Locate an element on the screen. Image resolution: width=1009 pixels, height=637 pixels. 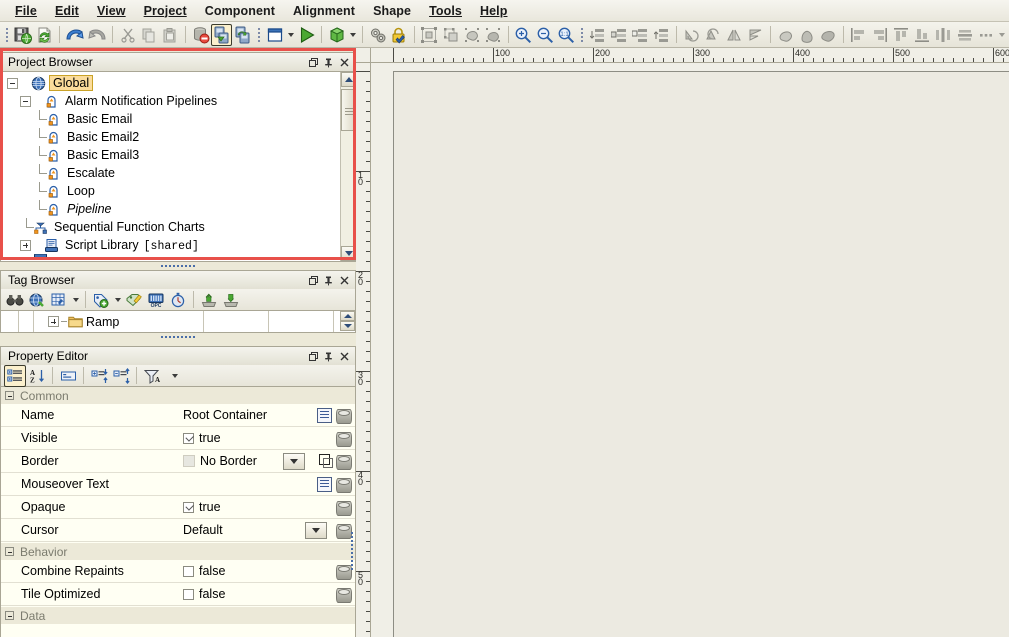
filter-dropdown-arrow is located at coordinates (174, 376).